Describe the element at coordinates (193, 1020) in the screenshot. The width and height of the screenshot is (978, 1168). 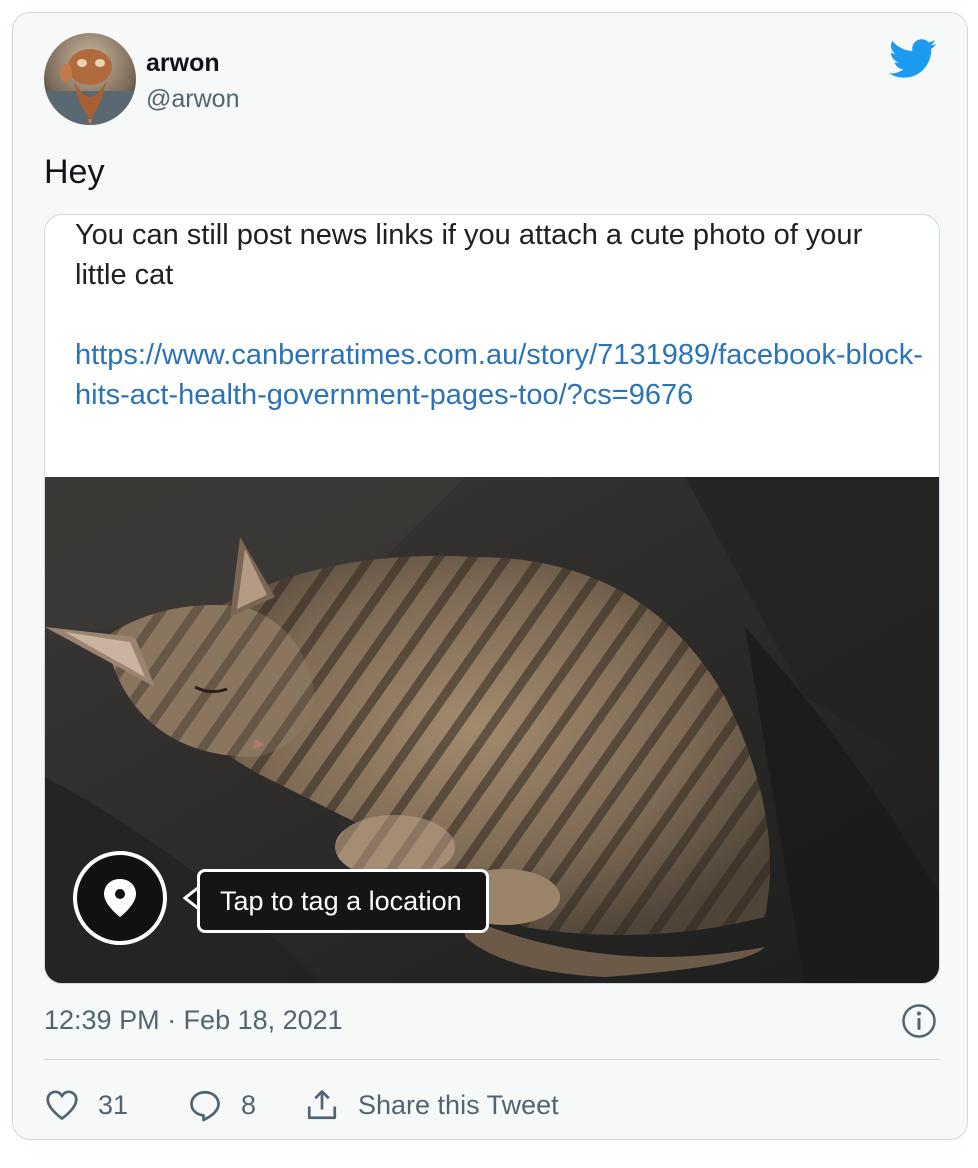
I see `tweet-timestamp: 12:39 PM · Feb 18, 2021` at that location.